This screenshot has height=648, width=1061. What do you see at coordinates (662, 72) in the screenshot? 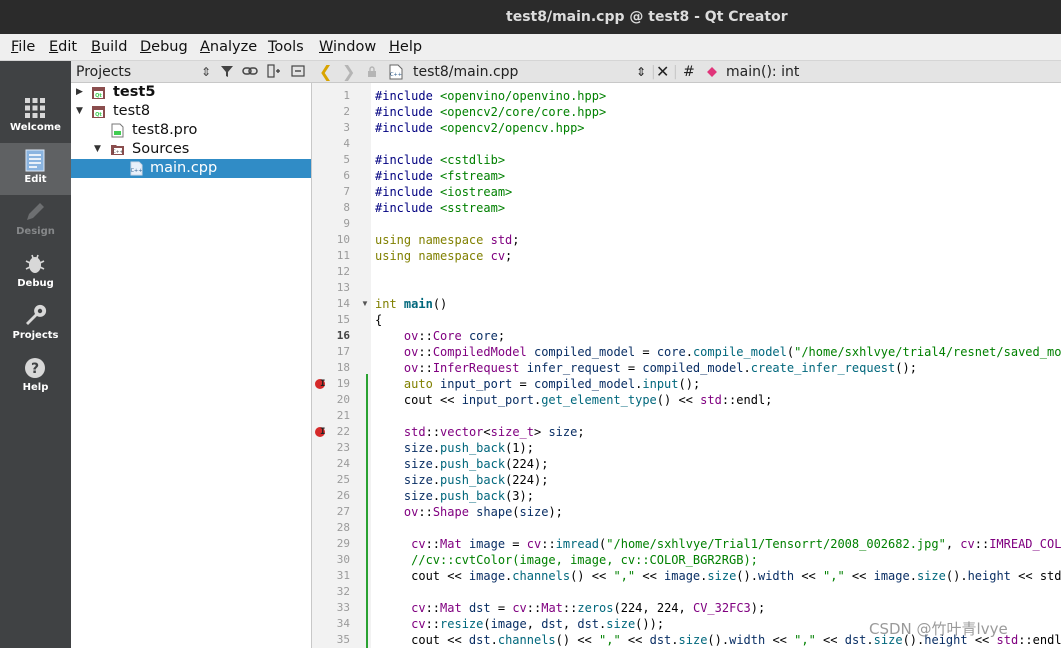
I see `close-document-icon: ✕` at bounding box center [662, 72].